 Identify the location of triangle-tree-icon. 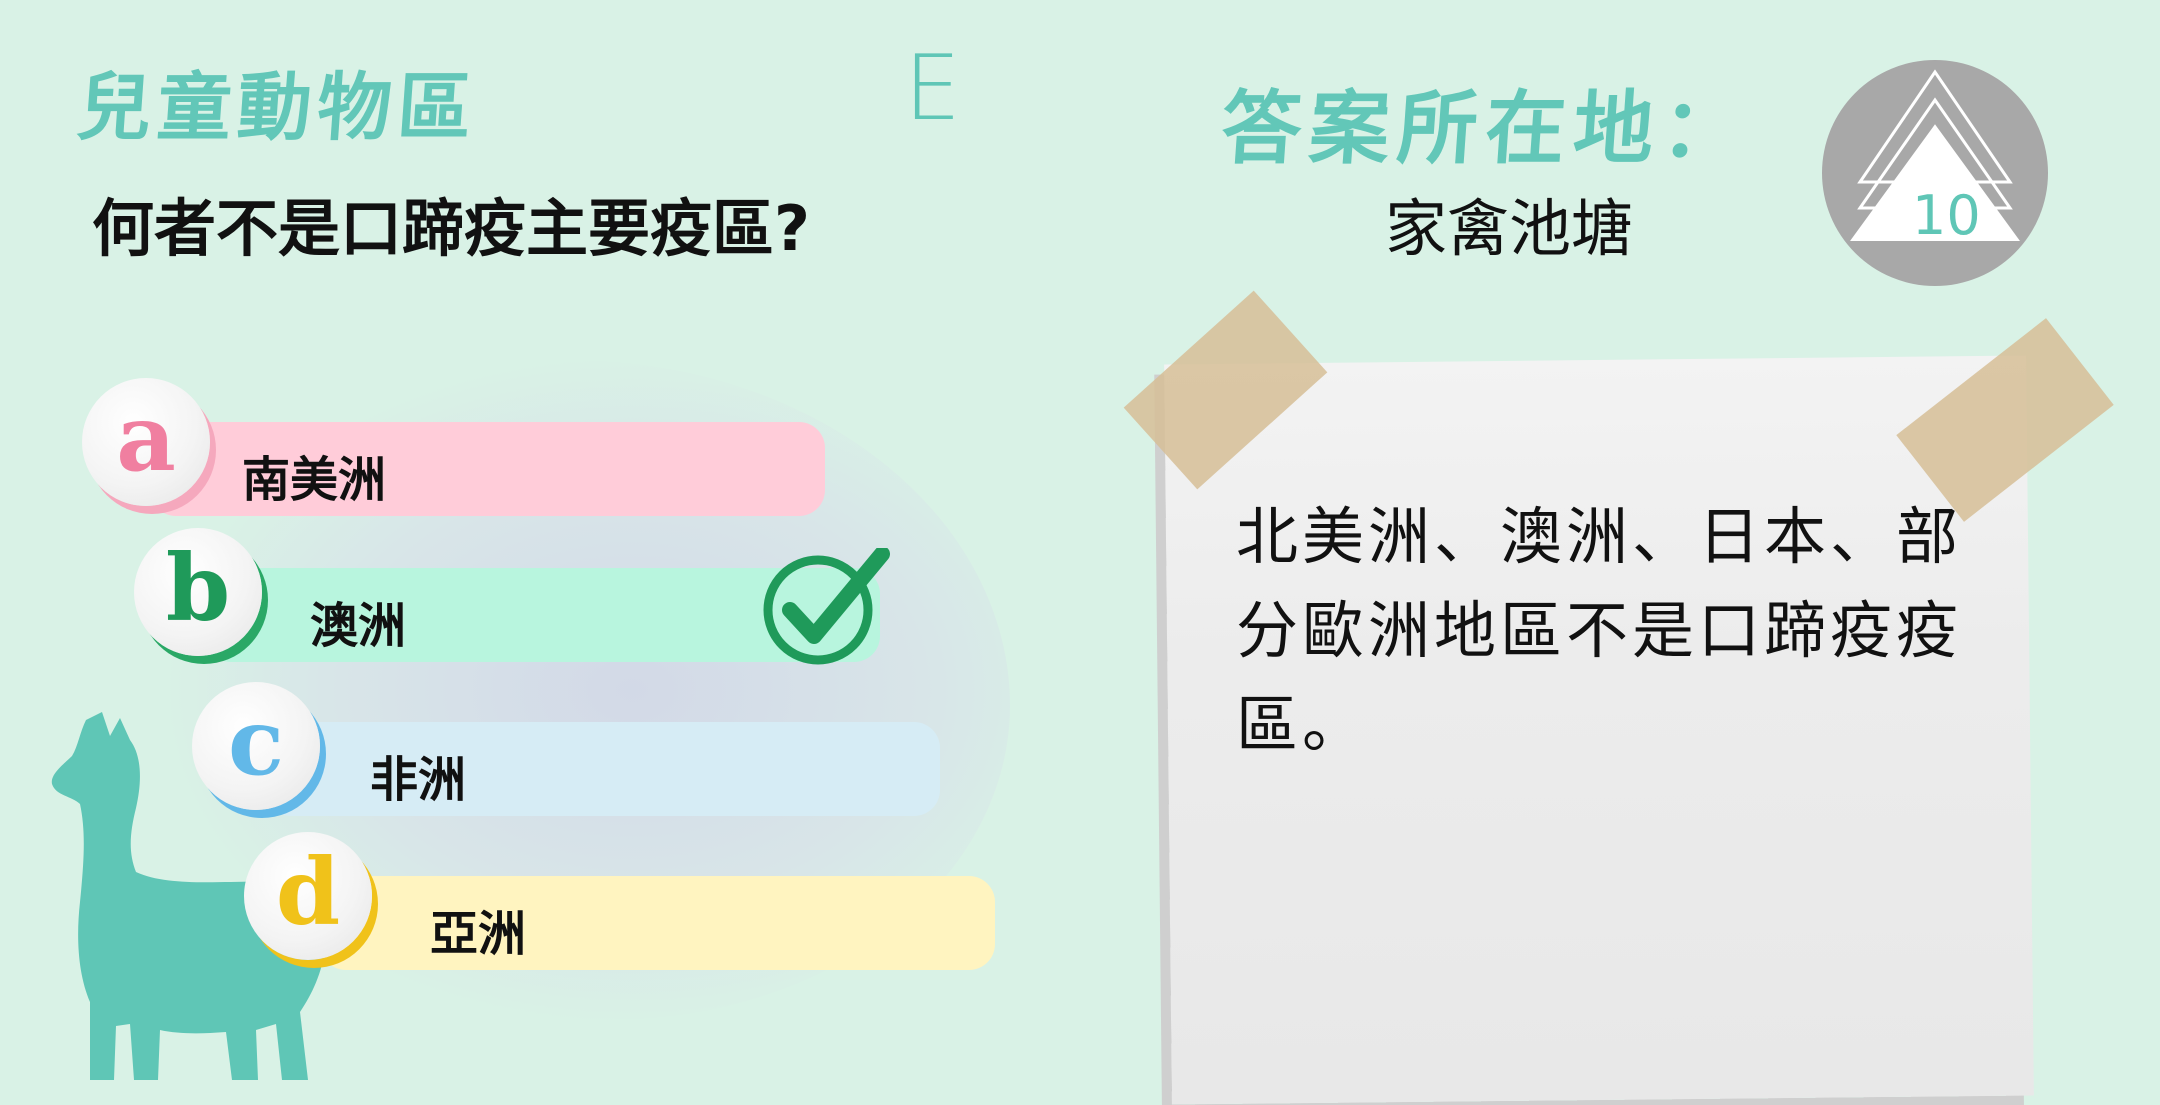
(1935, 155).